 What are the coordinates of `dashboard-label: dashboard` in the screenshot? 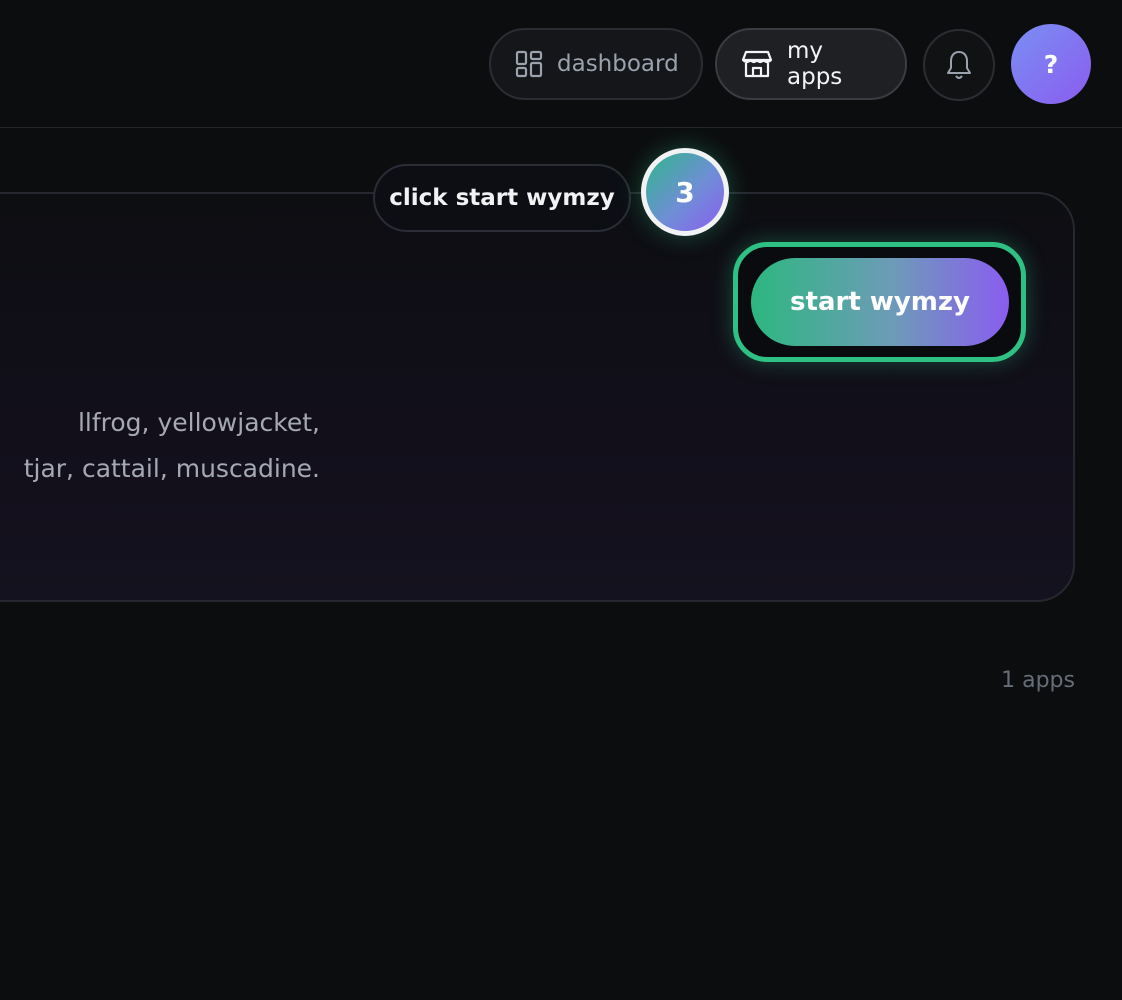 It's located at (618, 64).